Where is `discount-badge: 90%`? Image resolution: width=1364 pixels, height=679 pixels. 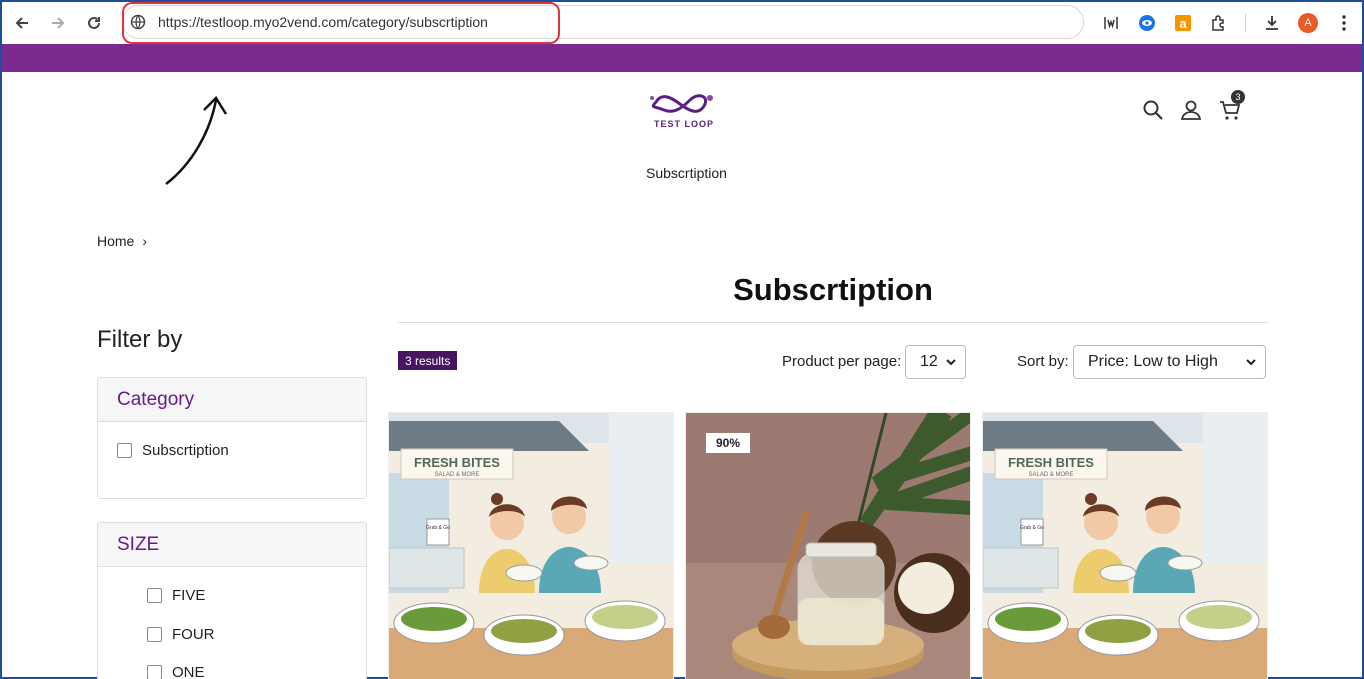 discount-badge: 90% is located at coordinates (728, 443).